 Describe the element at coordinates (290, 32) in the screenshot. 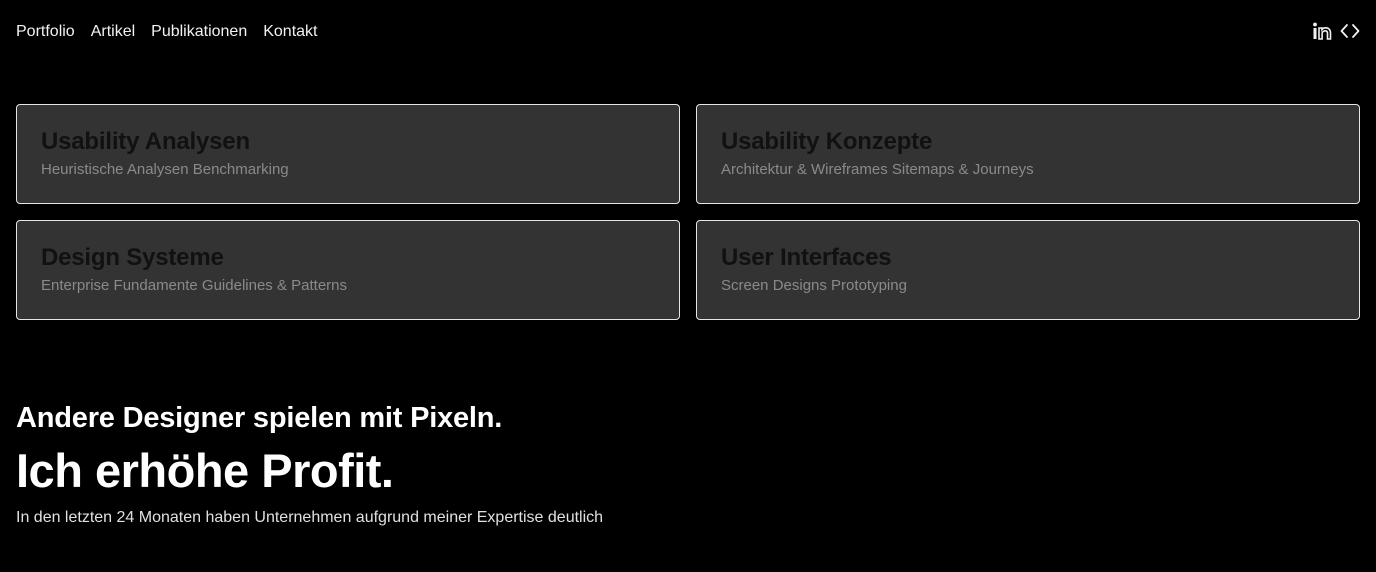

I see `nav-link-kontakt: Kontakt` at that location.